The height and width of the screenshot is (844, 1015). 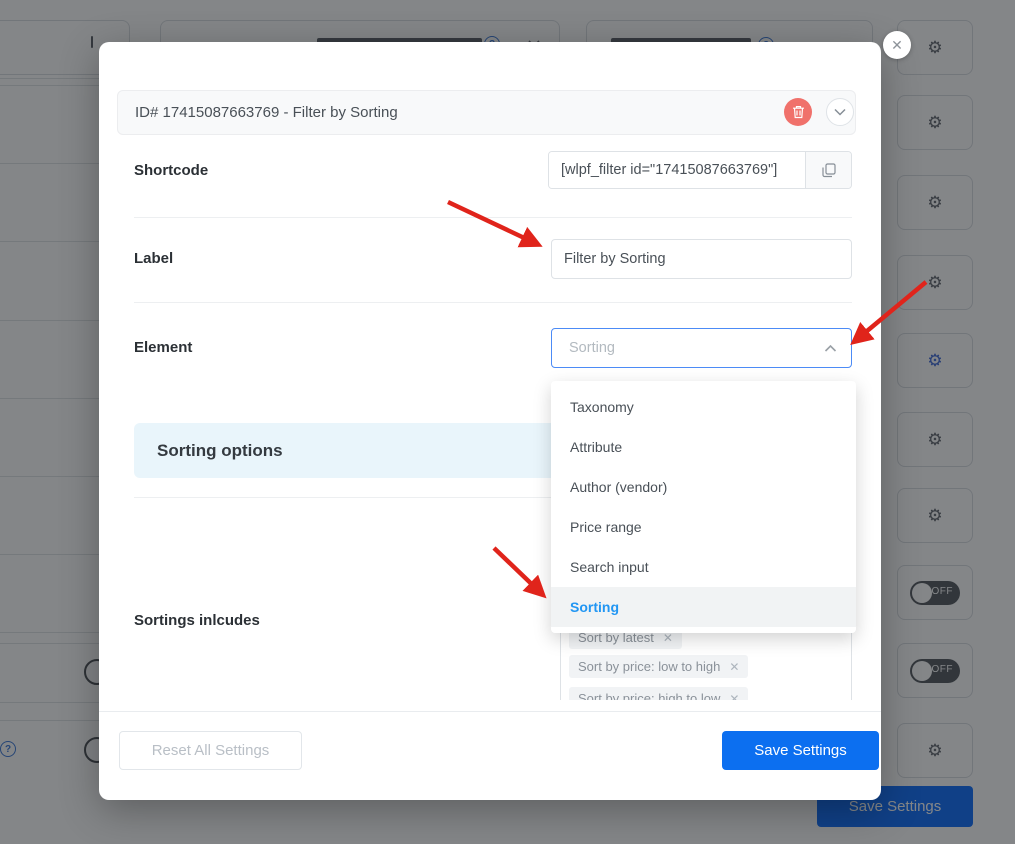 What do you see at coordinates (703, 487) in the screenshot?
I see `dropdown-item-author-vendor-: Author (vendor)` at bounding box center [703, 487].